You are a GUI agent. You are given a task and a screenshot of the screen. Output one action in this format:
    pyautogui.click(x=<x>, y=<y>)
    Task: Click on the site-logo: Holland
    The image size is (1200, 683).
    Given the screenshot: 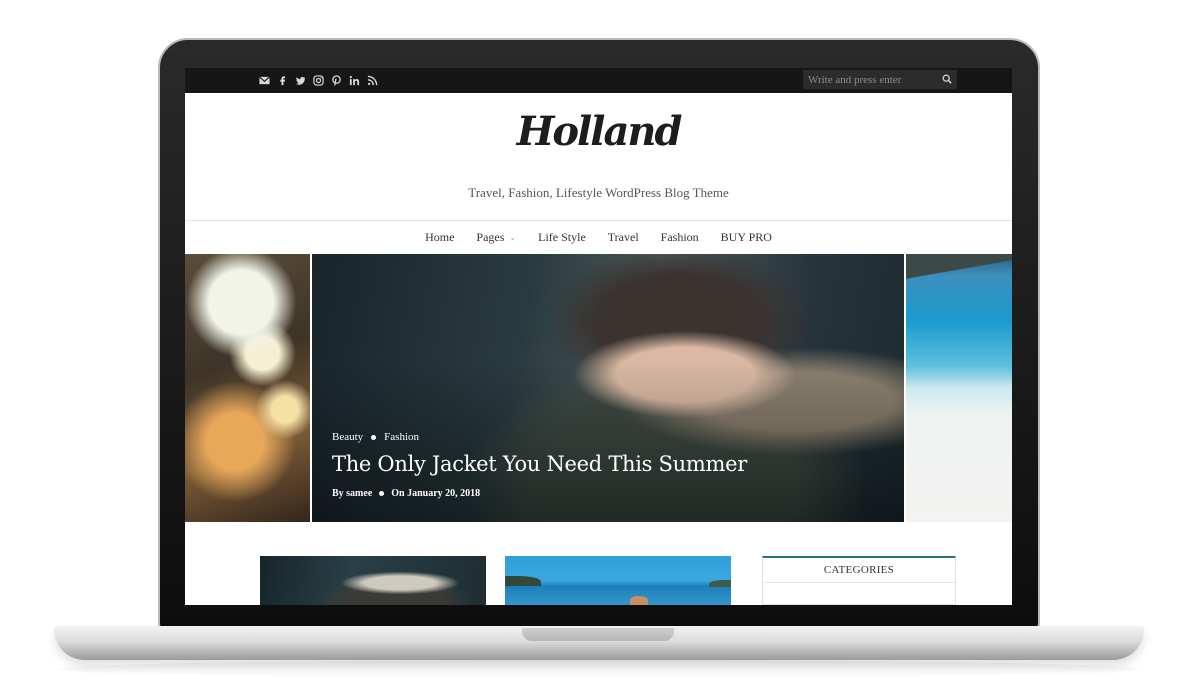 What is the action you would take?
    pyautogui.click(x=598, y=131)
    